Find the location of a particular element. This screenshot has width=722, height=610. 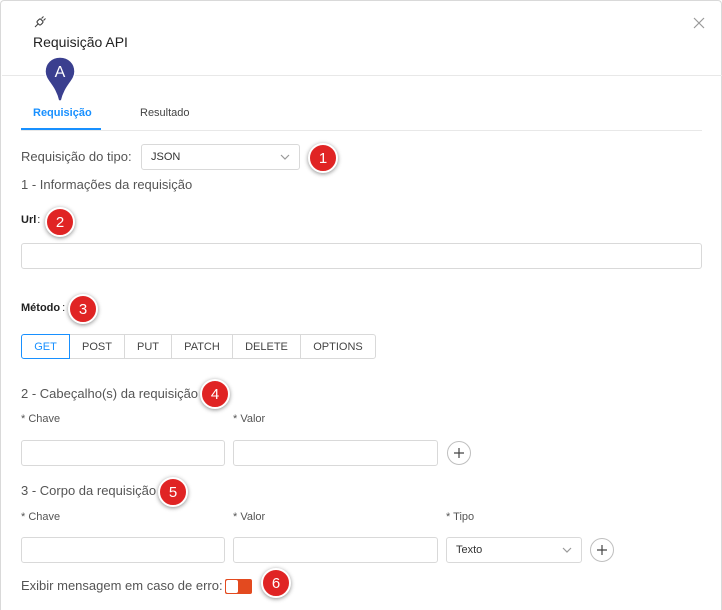

add-header-button is located at coordinates (459, 453).